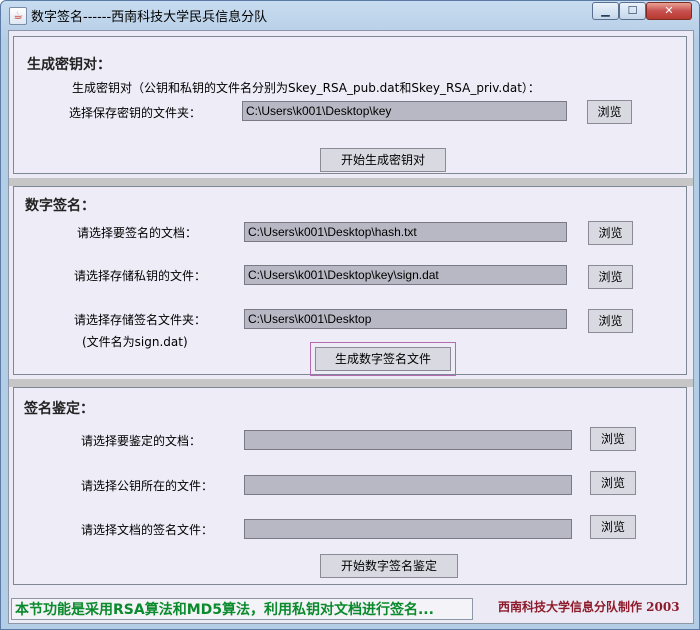  What do you see at coordinates (613, 483) in the screenshot?
I see `verify-pubkey-browse-button: 浏览` at bounding box center [613, 483].